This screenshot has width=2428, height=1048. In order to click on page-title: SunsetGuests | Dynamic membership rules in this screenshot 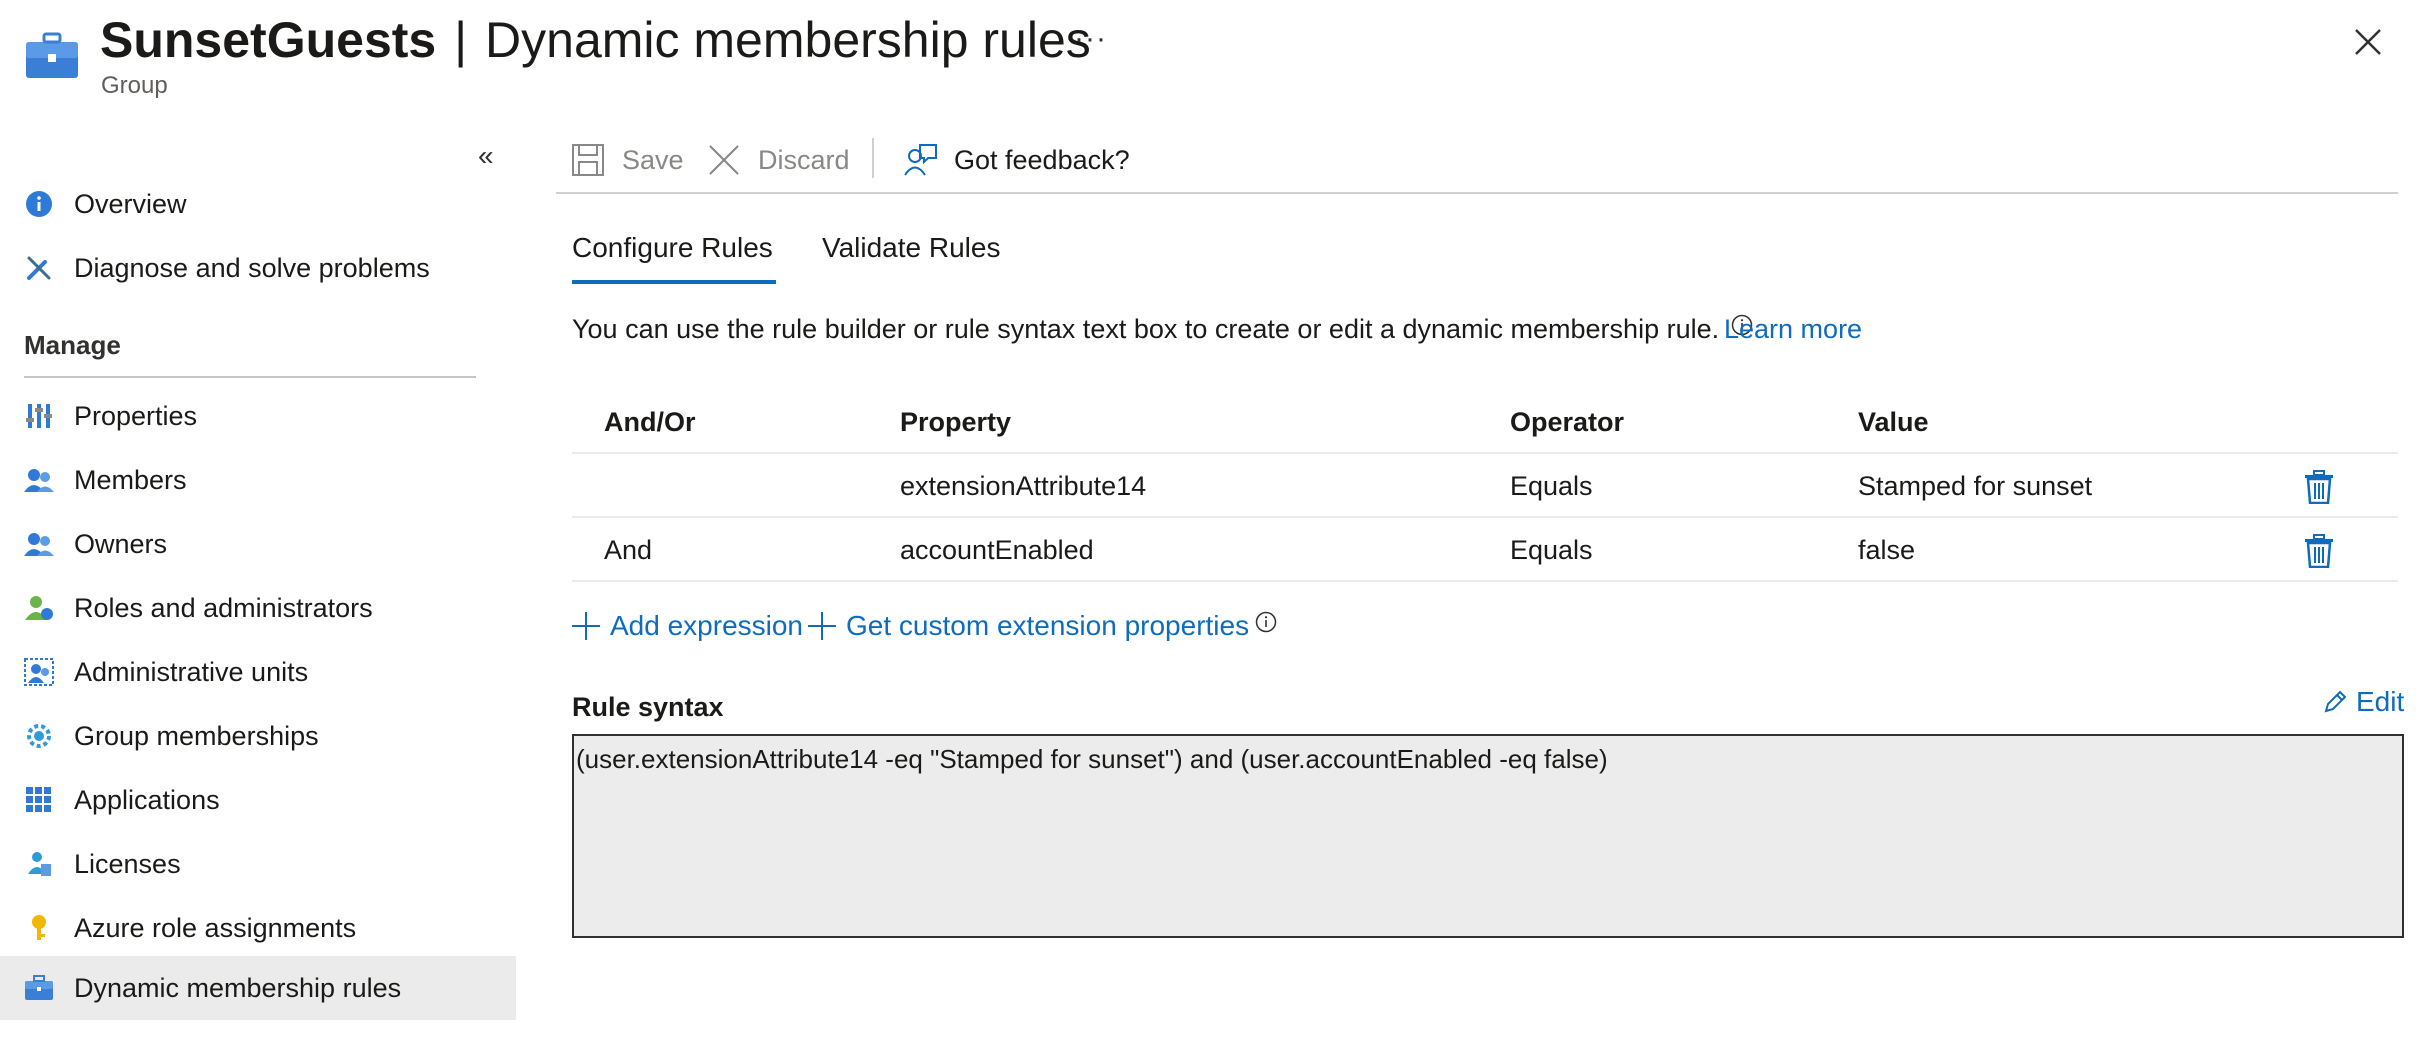, I will do `click(595, 40)`.